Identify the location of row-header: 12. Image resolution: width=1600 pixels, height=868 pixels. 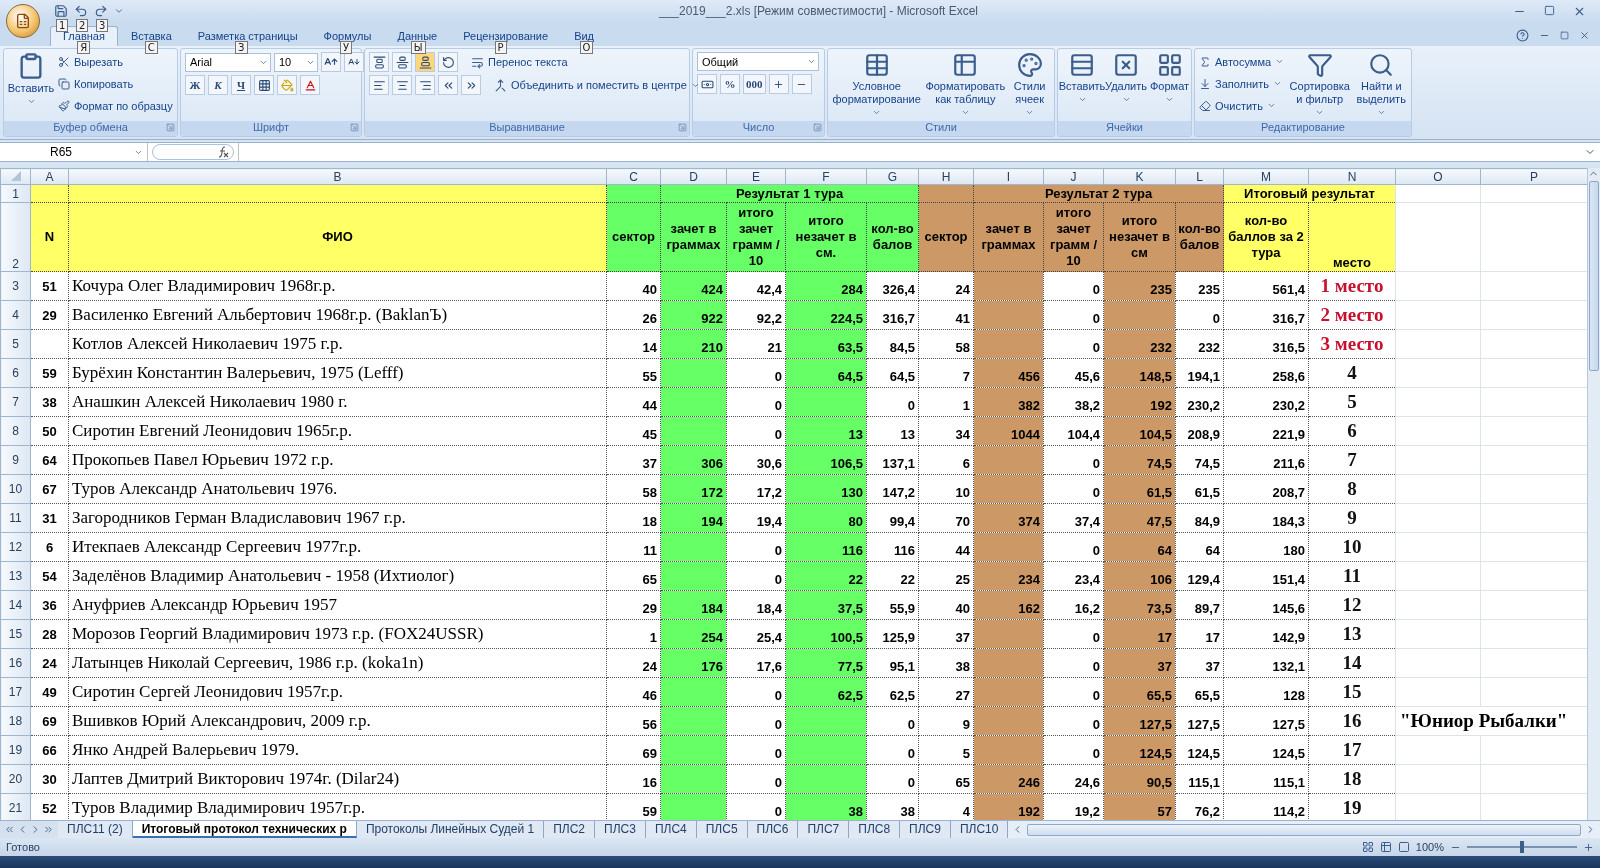
(15, 547).